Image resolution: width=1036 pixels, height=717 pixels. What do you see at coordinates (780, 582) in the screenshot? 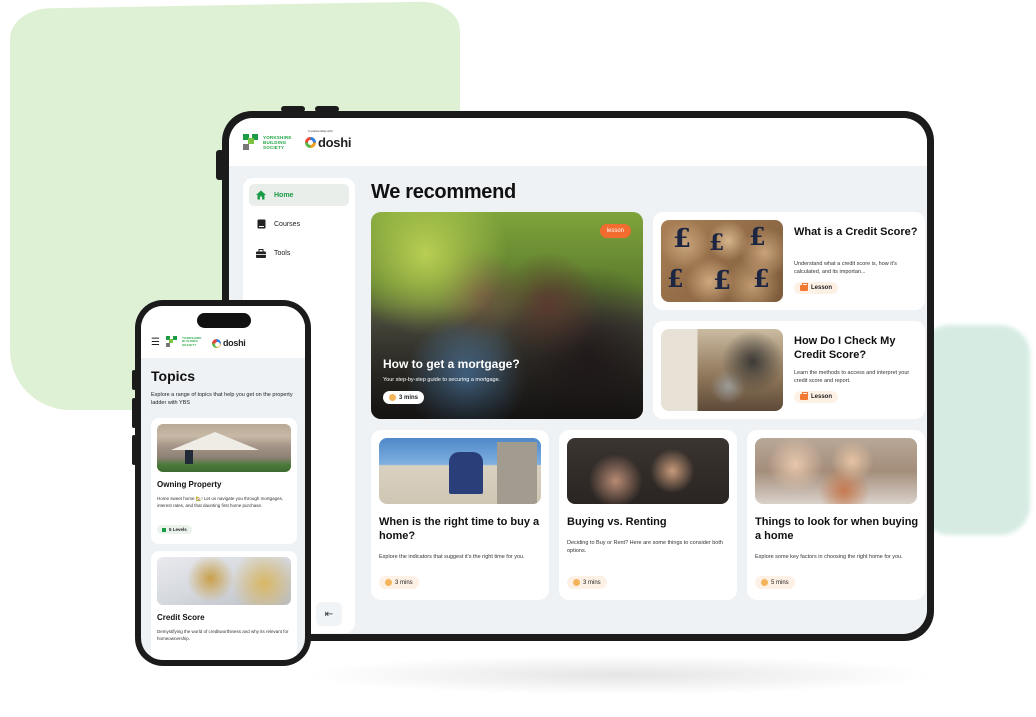
I see `duration-text: 5 mins` at bounding box center [780, 582].